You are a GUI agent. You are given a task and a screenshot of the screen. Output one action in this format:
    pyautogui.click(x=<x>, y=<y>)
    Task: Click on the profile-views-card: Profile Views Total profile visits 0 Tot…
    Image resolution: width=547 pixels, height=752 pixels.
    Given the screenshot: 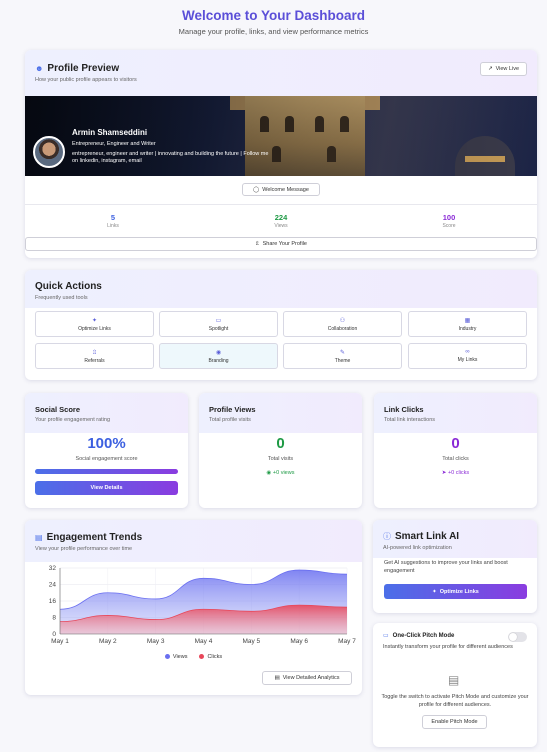 What is the action you would take?
    pyautogui.click(x=280, y=450)
    